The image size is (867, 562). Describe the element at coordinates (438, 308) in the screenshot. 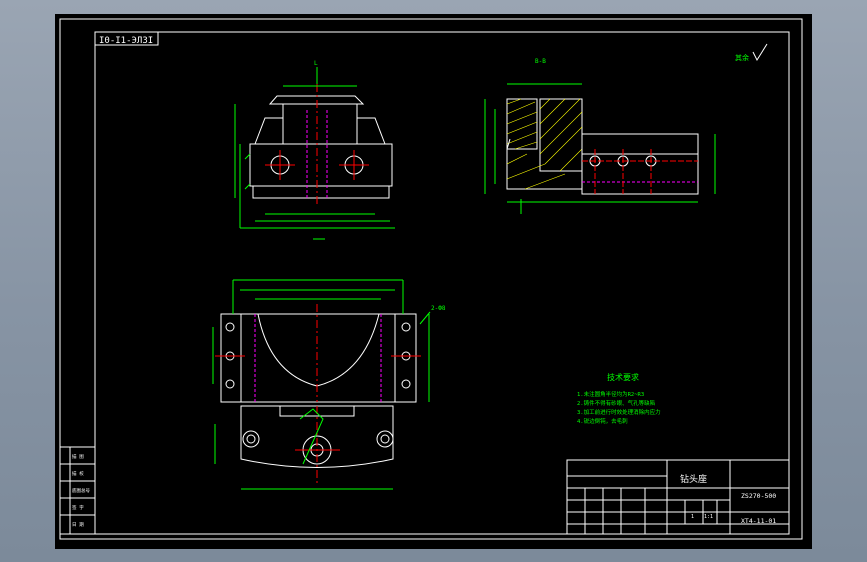

I see `leader-label: 2-Ф8` at that location.